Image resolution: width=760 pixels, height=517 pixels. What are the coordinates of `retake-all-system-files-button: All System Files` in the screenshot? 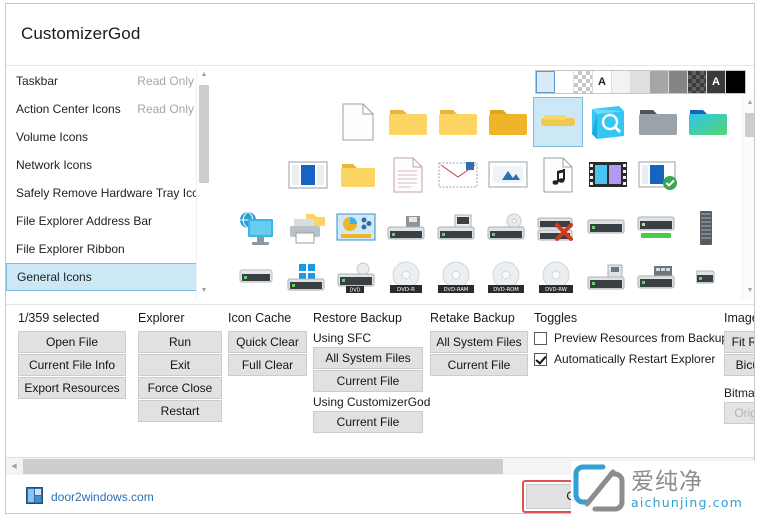 It's located at (479, 342).